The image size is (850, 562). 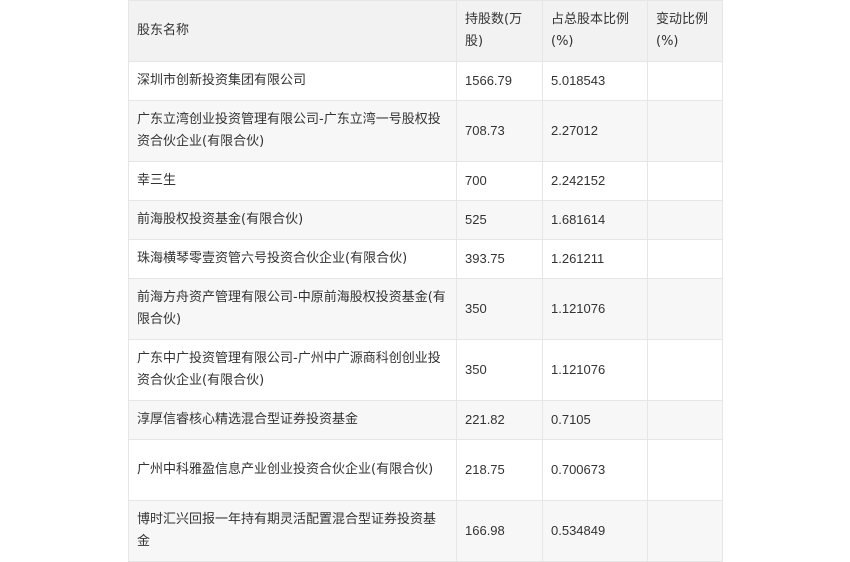 I want to click on header-shareholder-name: 股东名称, so click(x=292, y=31).